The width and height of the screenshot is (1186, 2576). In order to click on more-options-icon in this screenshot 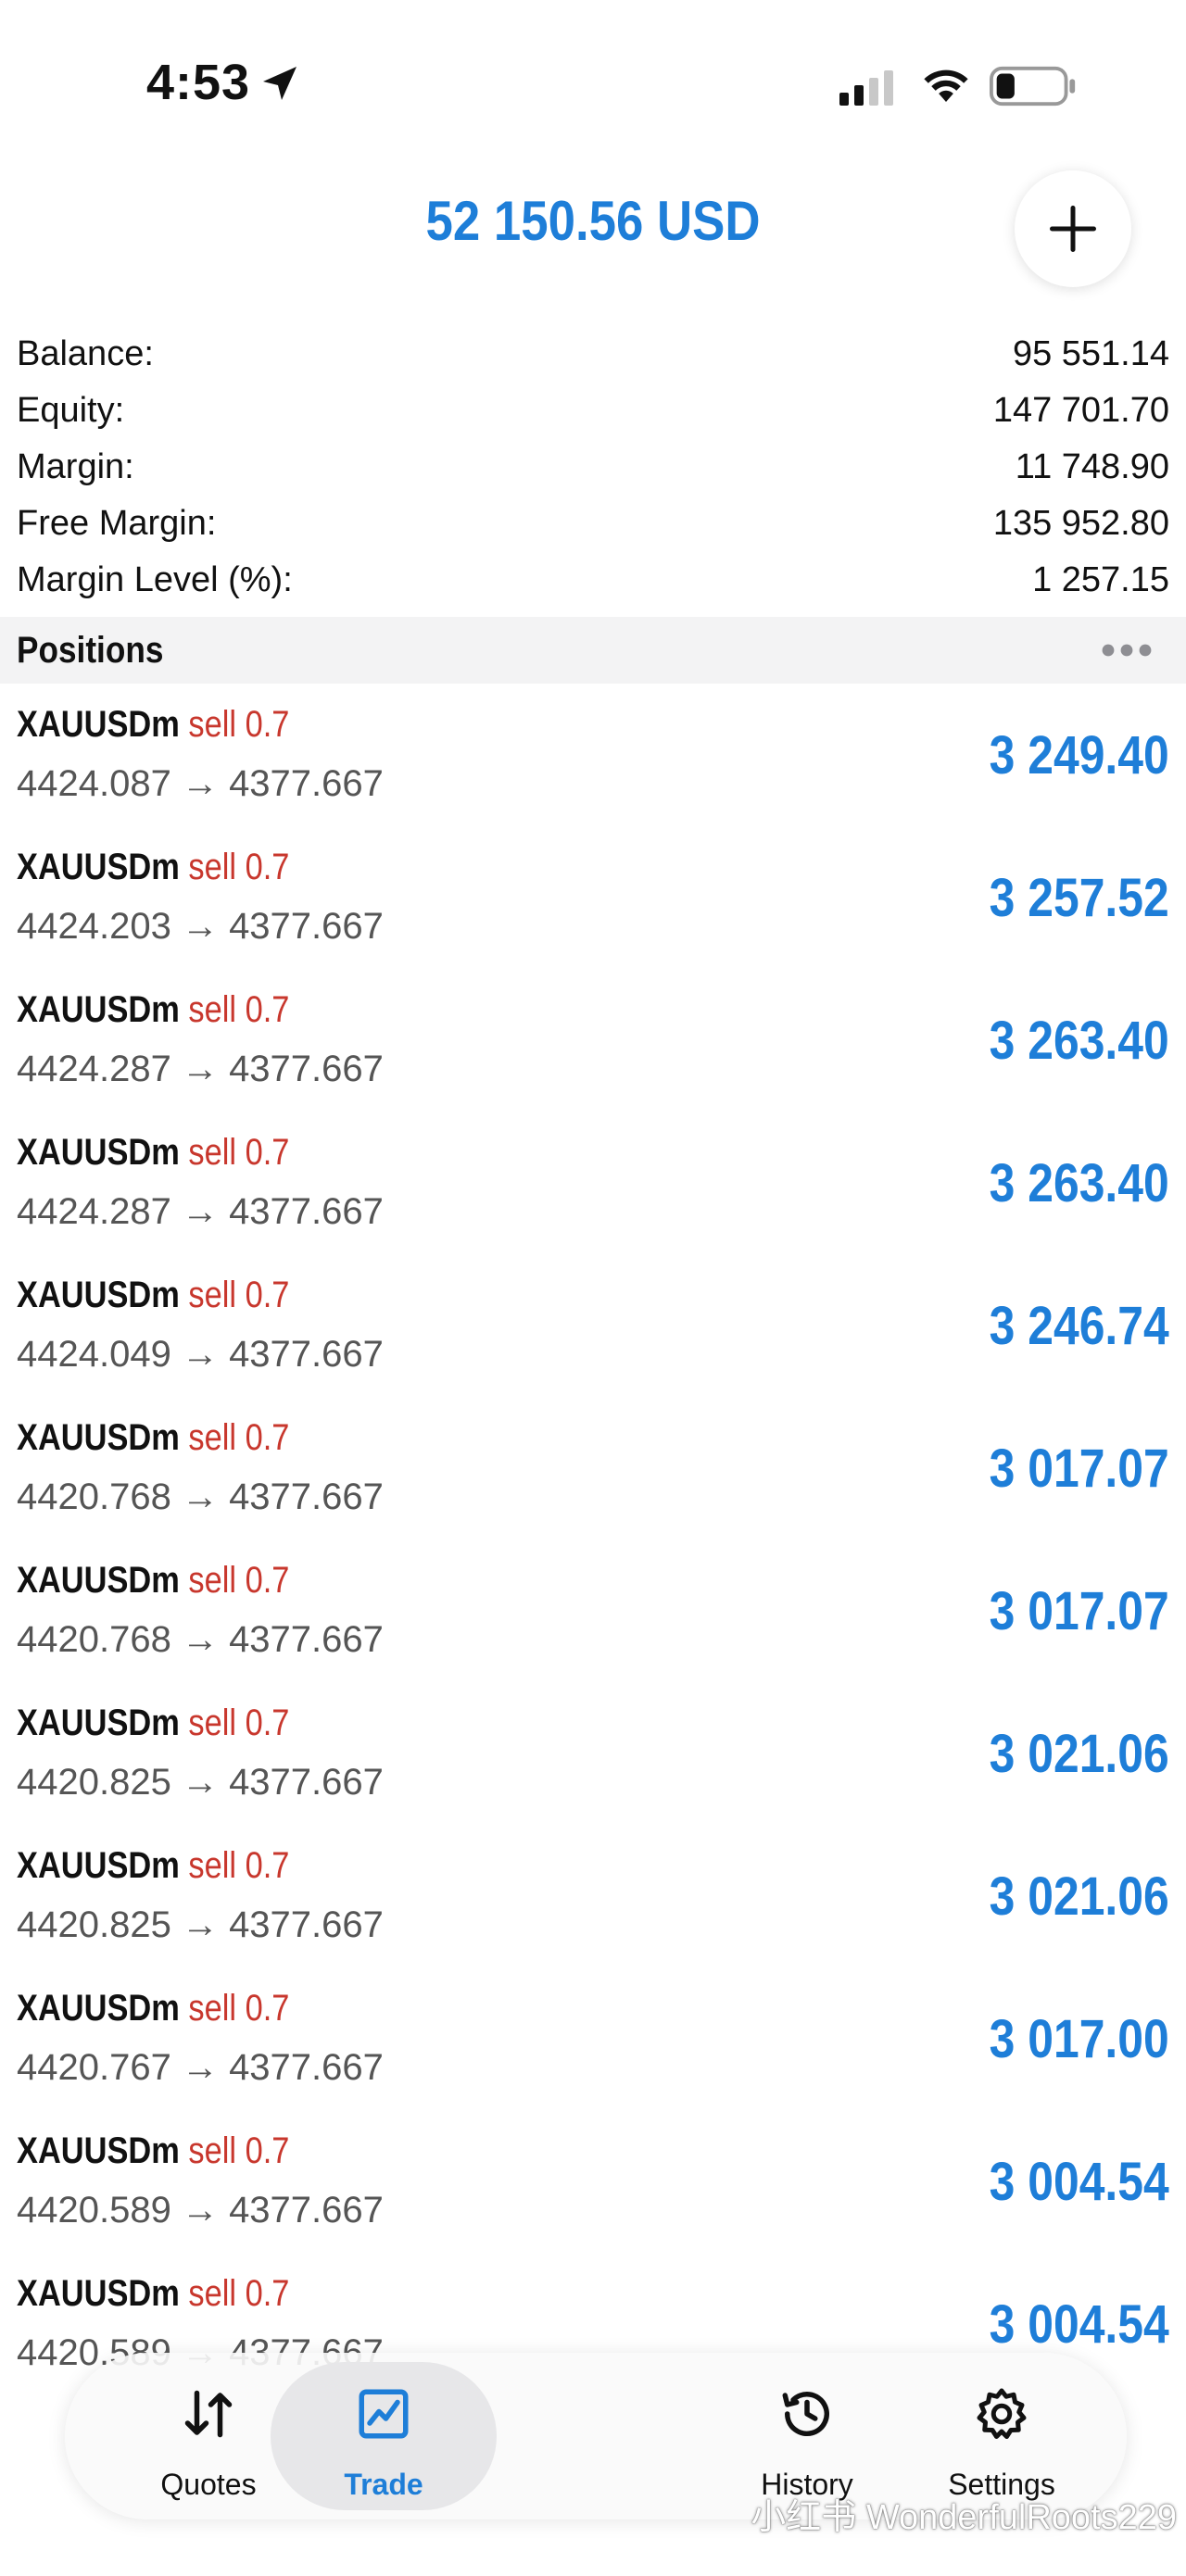, I will do `click(1126, 650)`.